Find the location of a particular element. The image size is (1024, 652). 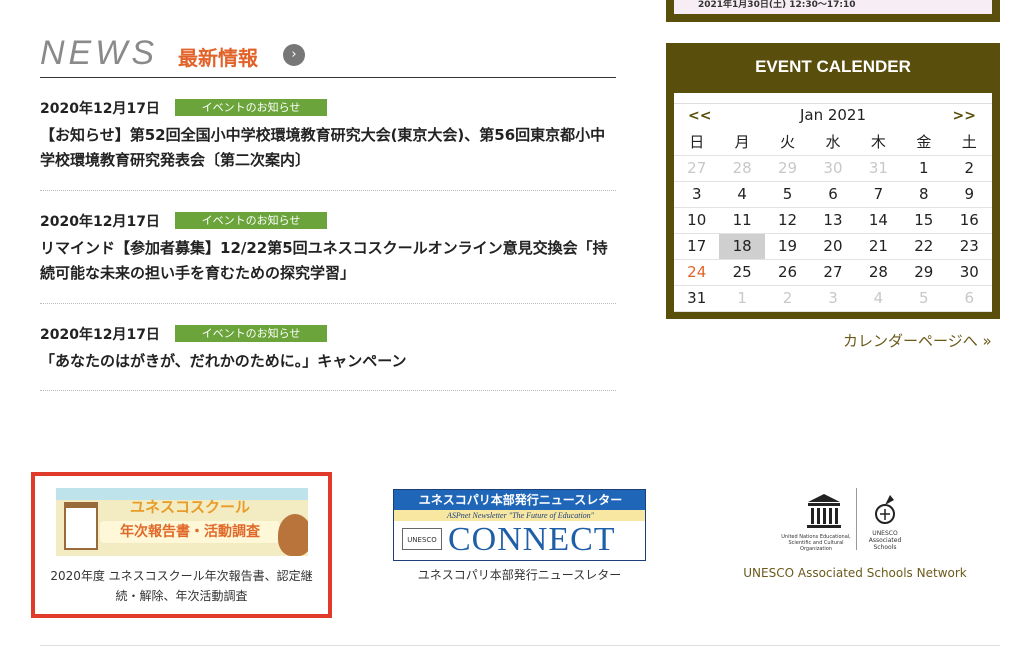

annual-report-image: ユネスコスクール 年次報告書・活動調査 is located at coordinates (182, 522).